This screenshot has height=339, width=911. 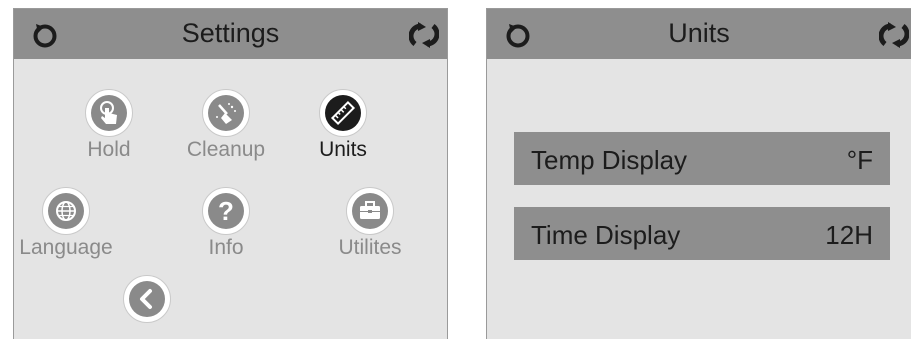 I want to click on hand-touch-icon, so click(x=108, y=112).